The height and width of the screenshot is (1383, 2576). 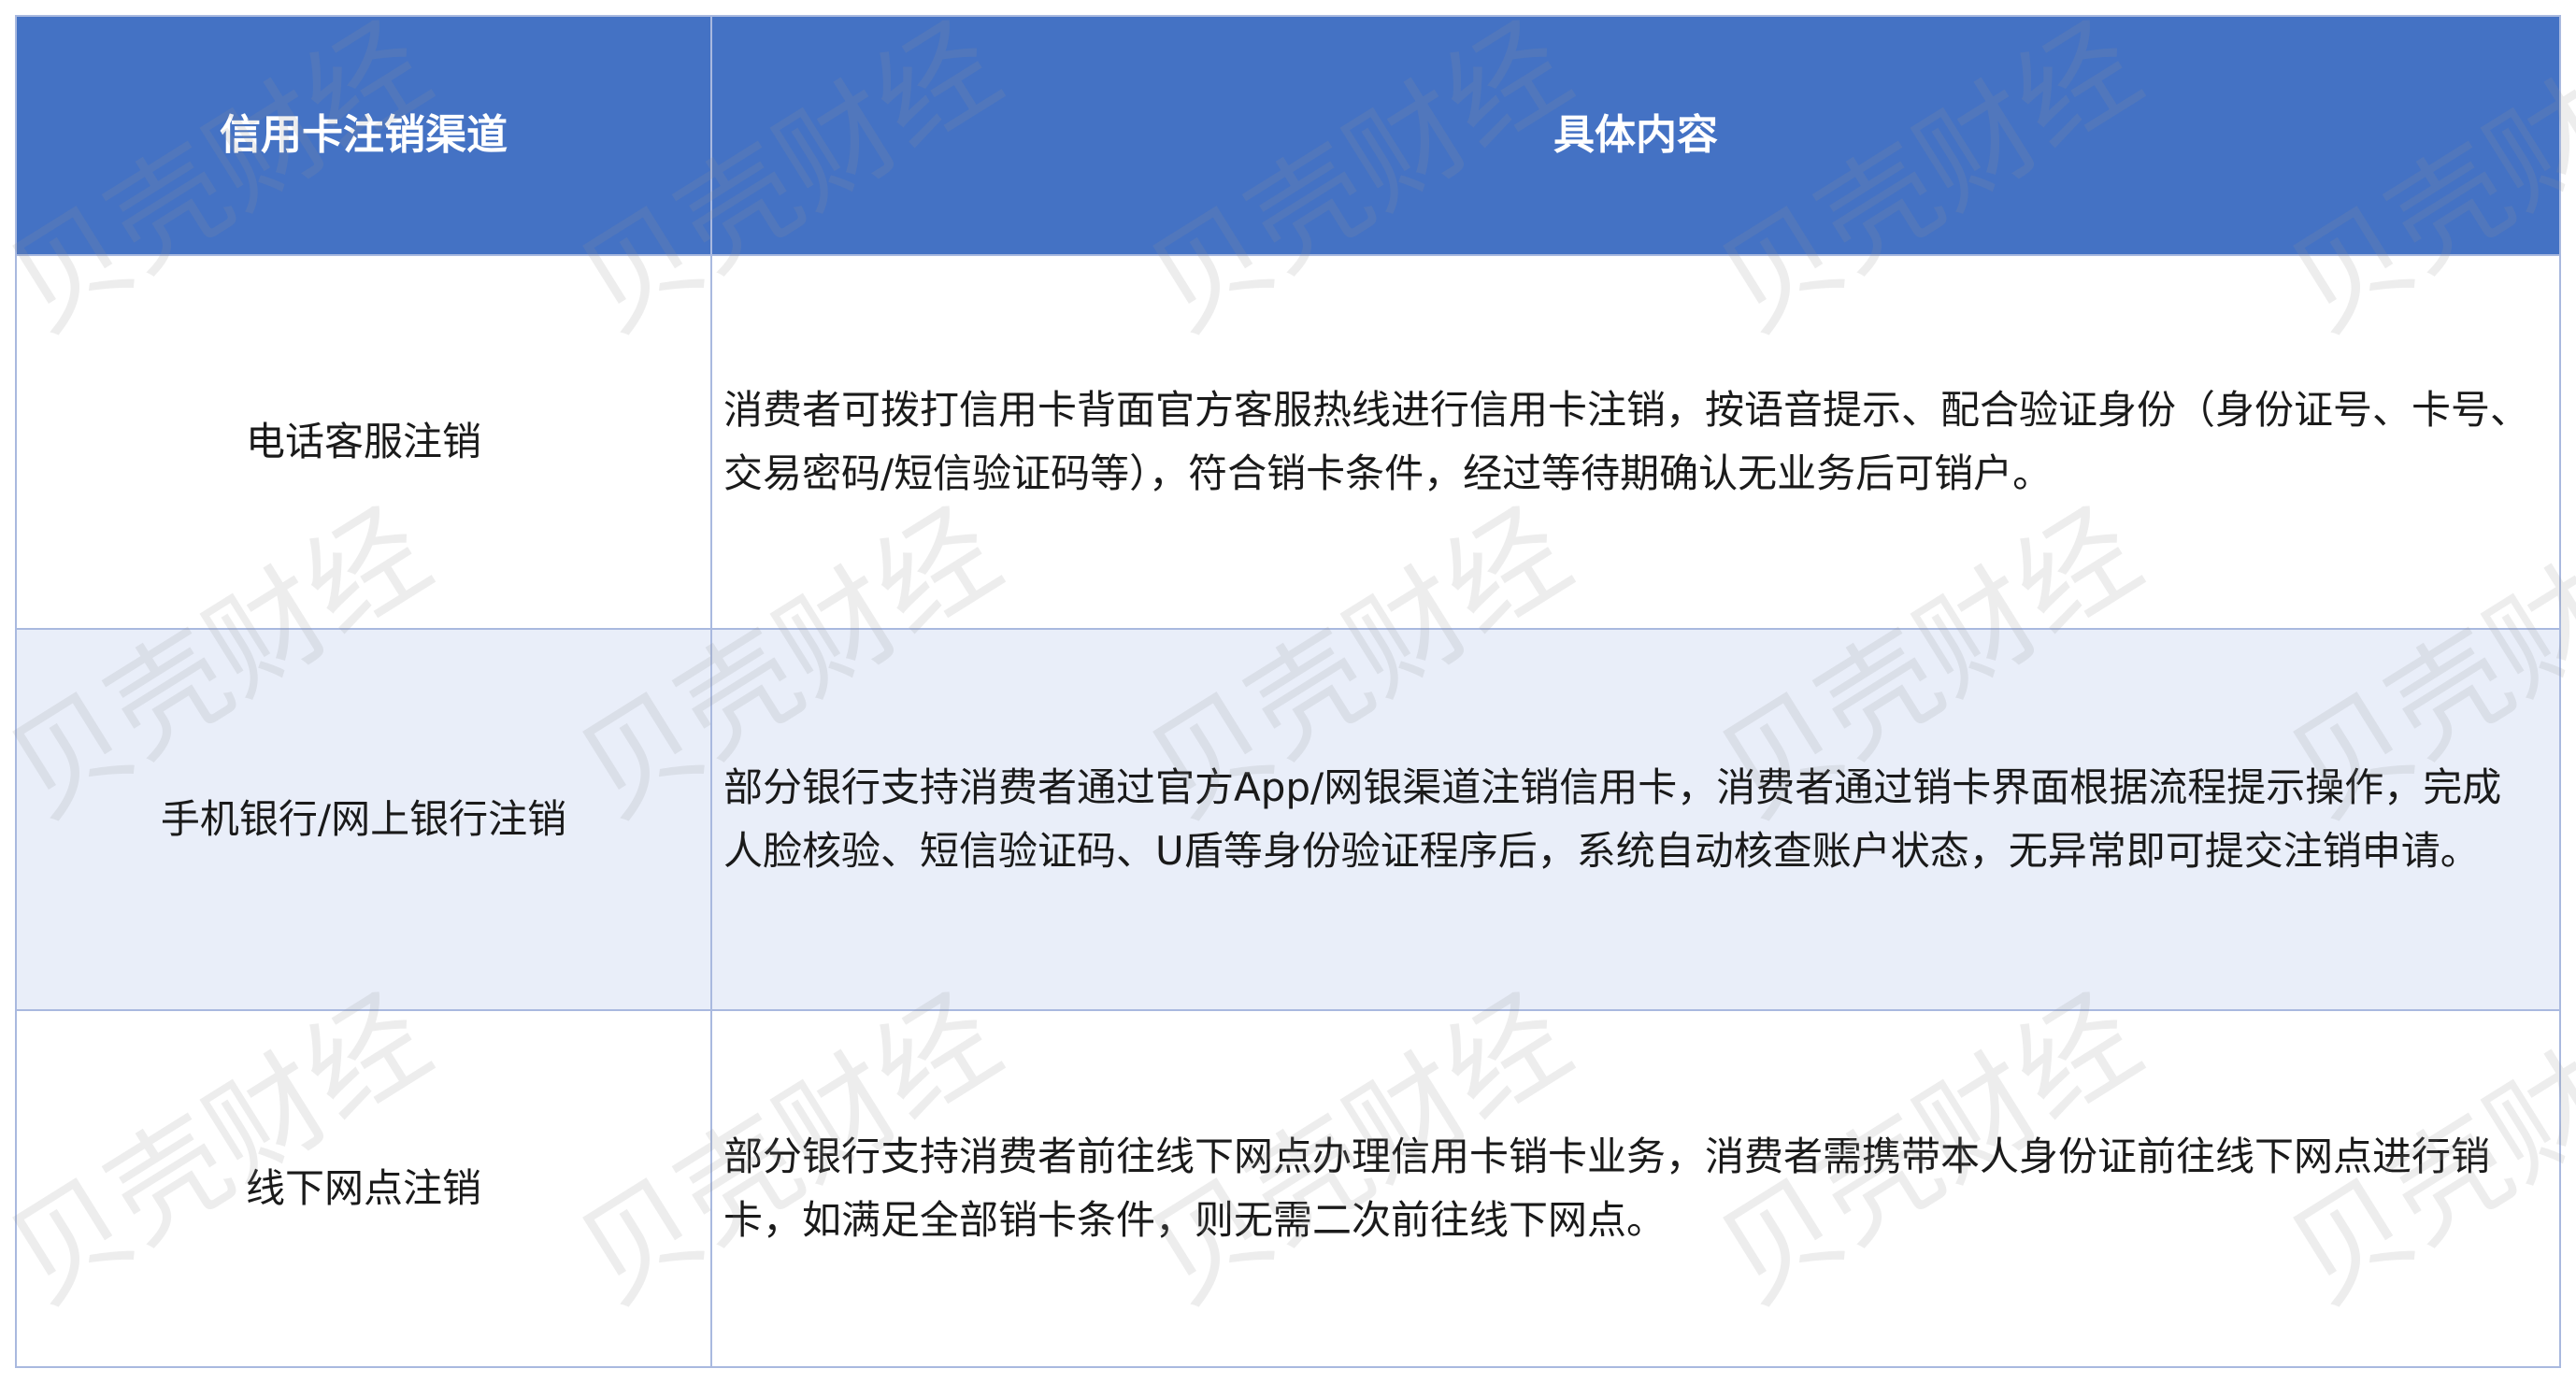 I want to click on row-channel-mobile: 手机银行/网上银行注销, so click(x=364, y=820).